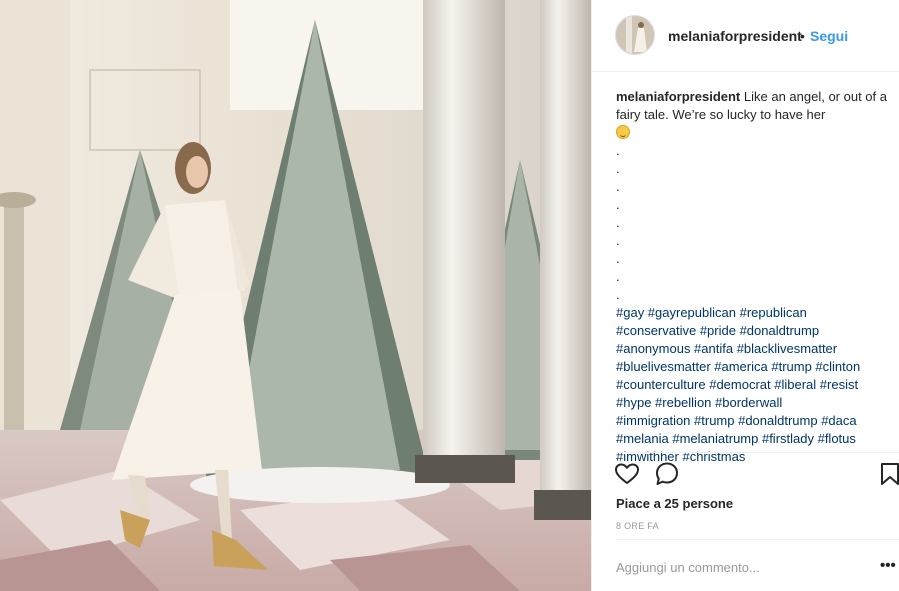 Image resolution: width=899 pixels, height=591 pixels. I want to click on hashtag-line: #immigration #trump #donaldtrump #daca, so click(736, 420).